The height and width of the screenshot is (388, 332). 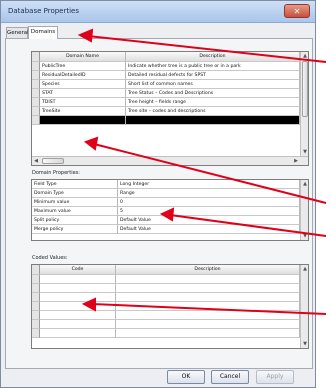 I want to click on tab-domains: Domains, so click(x=43, y=32).